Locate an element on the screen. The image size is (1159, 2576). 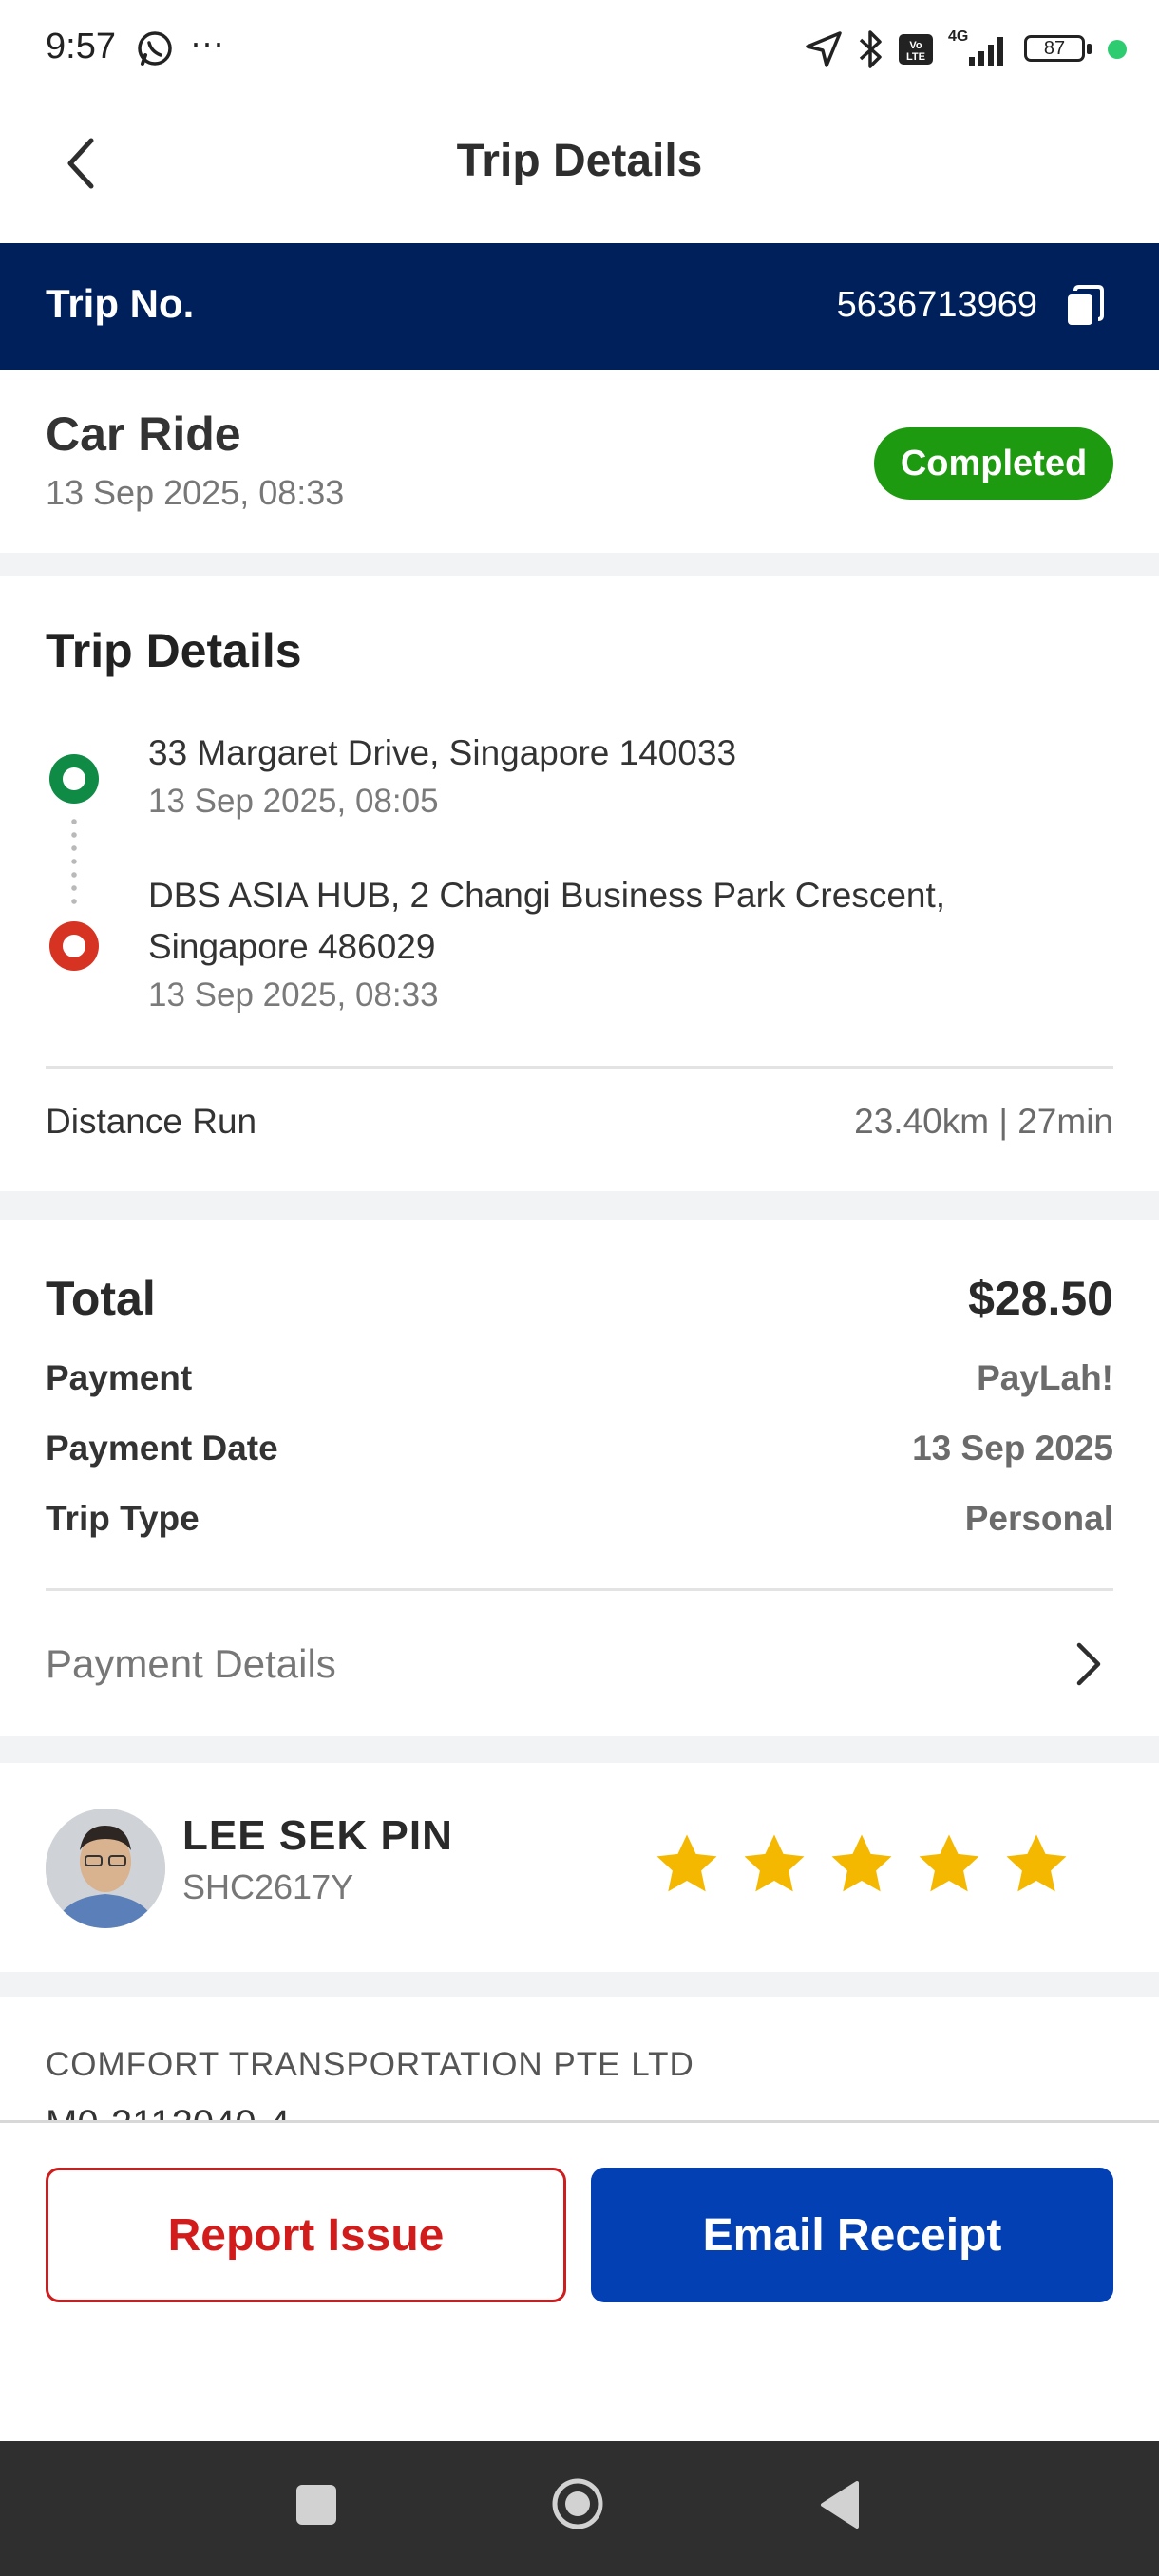
email-receipt-button: Email Receipt is located at coordinates (852, 2235).